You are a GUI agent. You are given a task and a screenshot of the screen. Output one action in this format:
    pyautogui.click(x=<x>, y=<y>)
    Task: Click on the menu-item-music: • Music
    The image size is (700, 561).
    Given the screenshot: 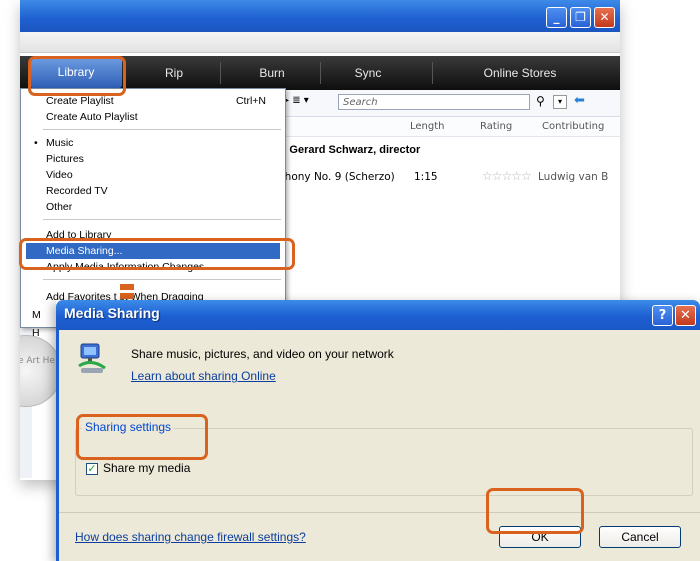 What is the action you would take?
    pyautogui.click(x=153, y=143)
    